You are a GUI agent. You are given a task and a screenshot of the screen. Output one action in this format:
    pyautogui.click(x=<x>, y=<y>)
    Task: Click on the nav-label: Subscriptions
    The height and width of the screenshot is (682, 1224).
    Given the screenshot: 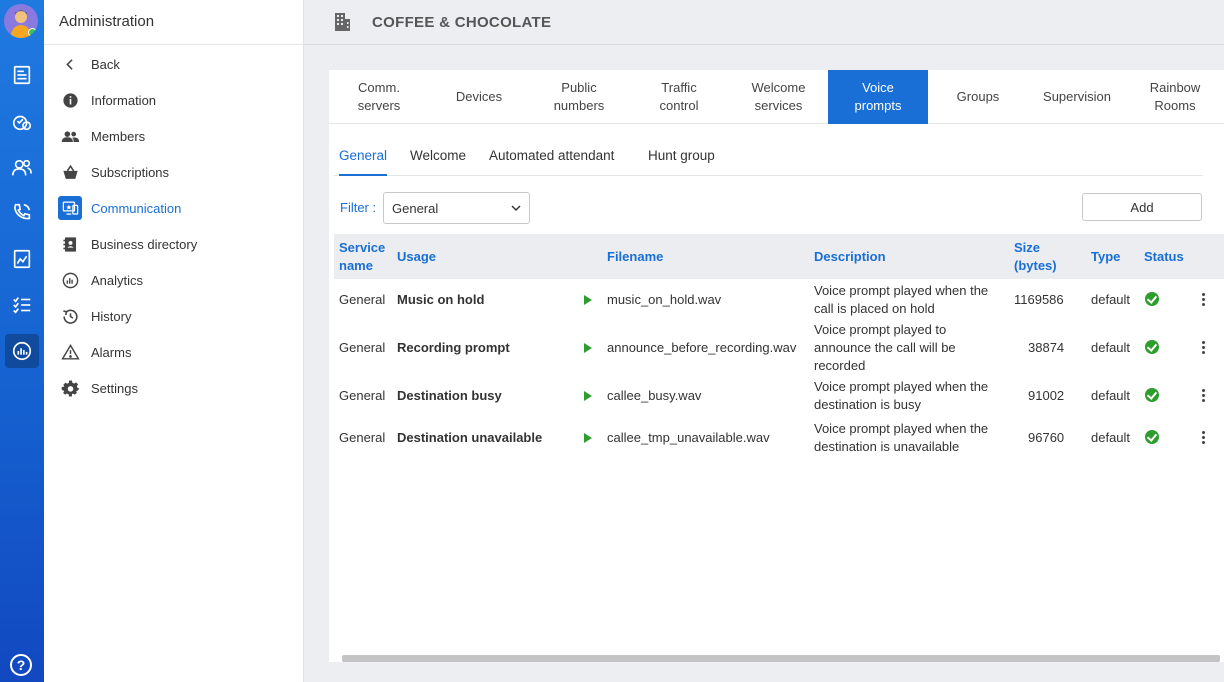 What is the action you would take?
    pyautogui.click(x=130, y=172)
    